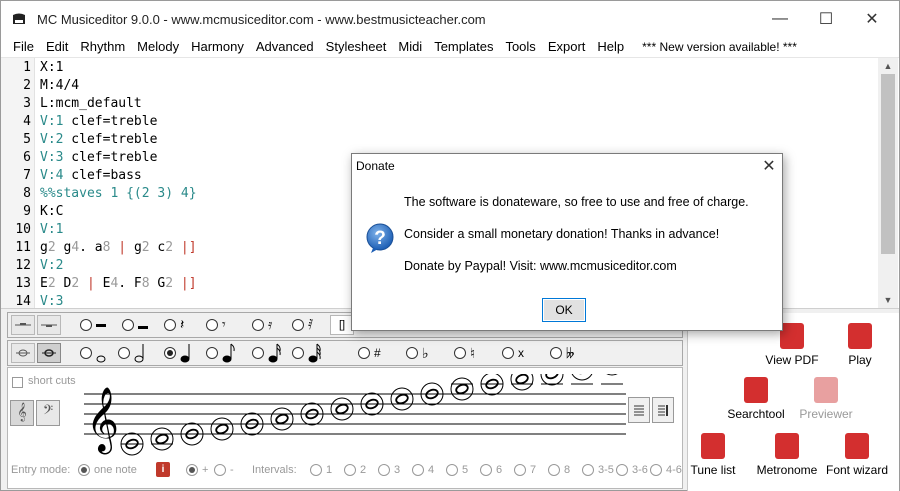 Image resolution: width=900 pixels, height=491 pixels. I want to click on rest-variant-button, so click(49, 325).